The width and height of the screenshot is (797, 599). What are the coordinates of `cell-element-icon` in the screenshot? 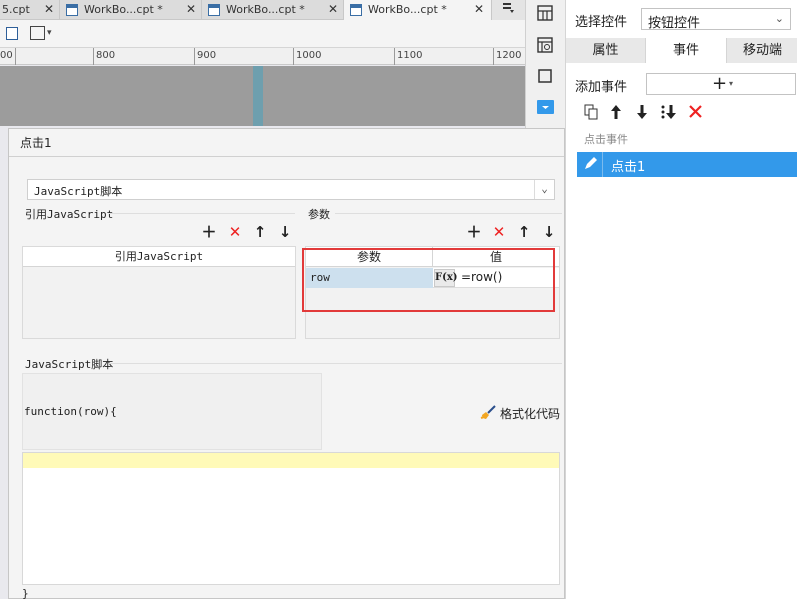 It's located at (545, 76).